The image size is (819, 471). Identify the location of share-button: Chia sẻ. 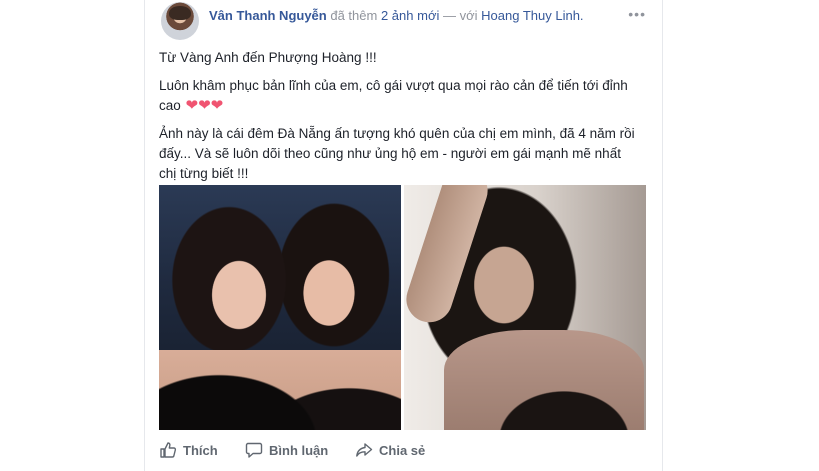
(390, 450).